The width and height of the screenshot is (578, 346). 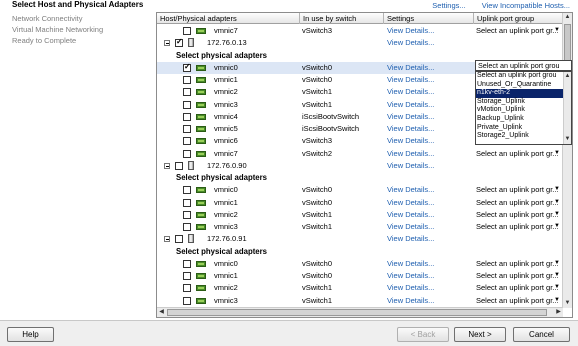 What do you see at coordinates (423, 334) in the screenshot?
I see `back-button: < Back` at bounding box center [423, 334].